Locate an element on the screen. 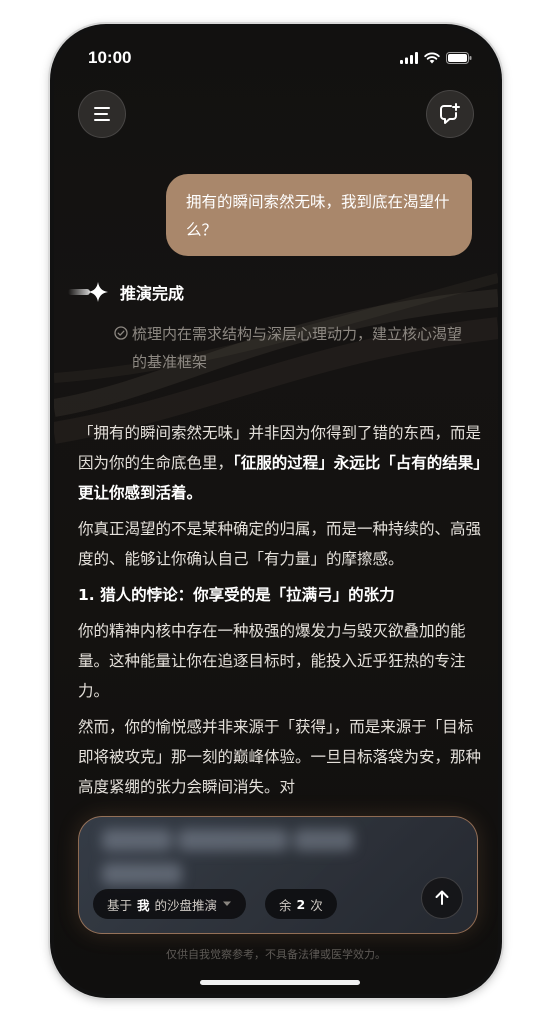 Image resolution: width=550 pixels, height=1024 pixels. deduction-step: 梳理内在需求结构与深层心理动力，建立核心渴望的基准框架 is located at coordinates (294, 348).